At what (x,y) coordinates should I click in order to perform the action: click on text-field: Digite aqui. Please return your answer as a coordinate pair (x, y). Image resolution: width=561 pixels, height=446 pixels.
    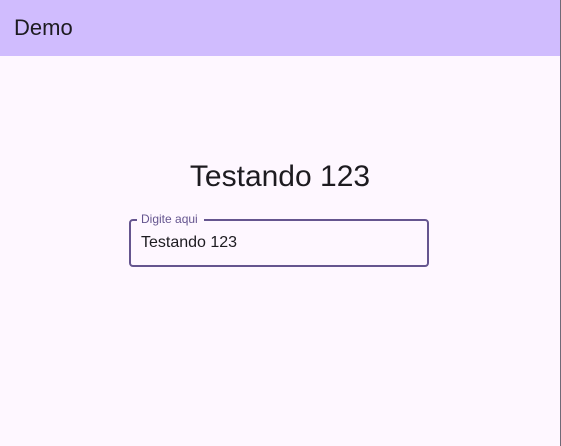
    Looking at the image, I should click on (279, 239).